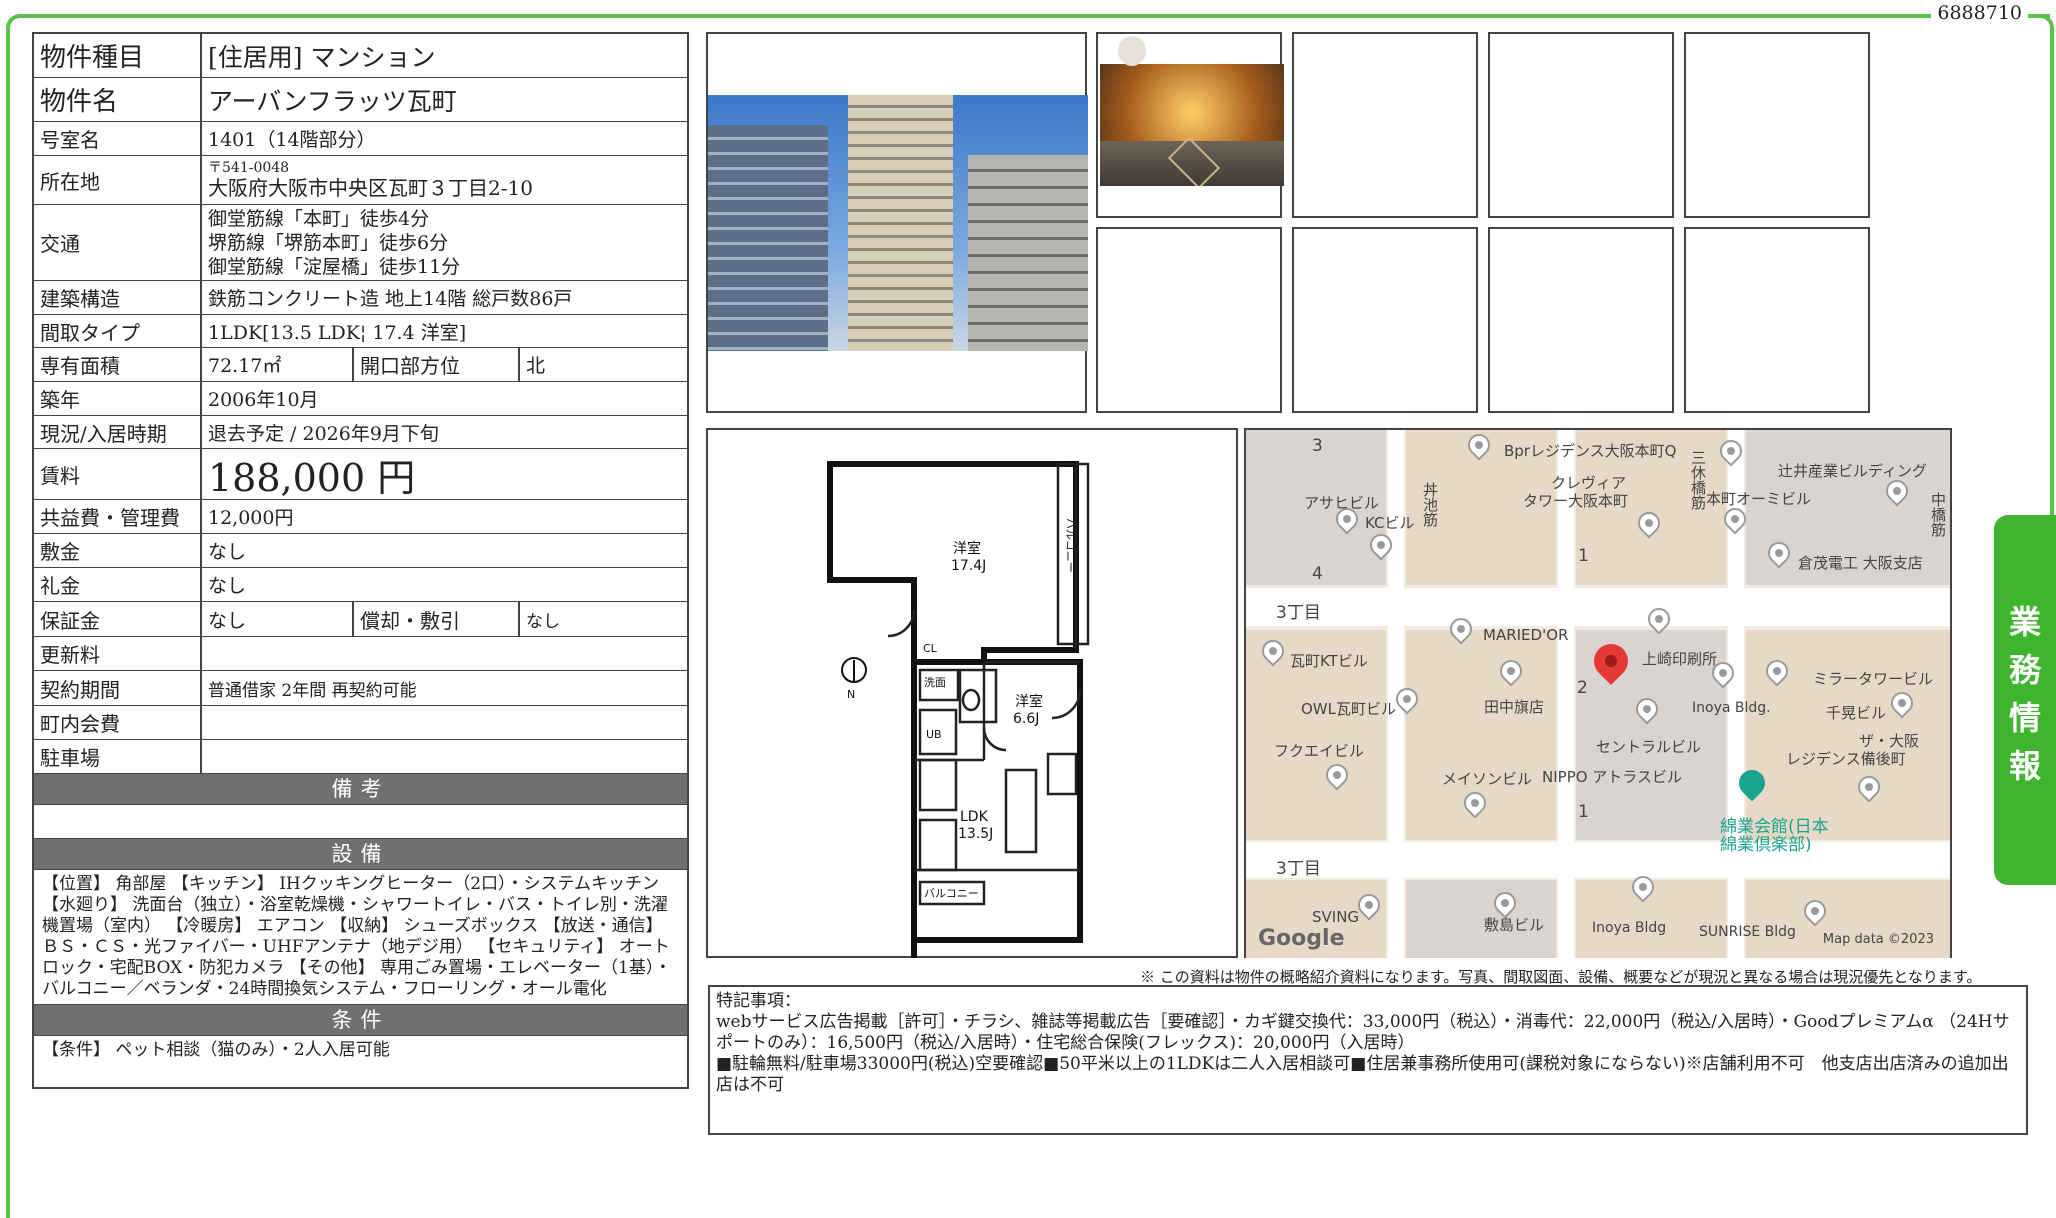 The width and height of the screenshot is (2056, 1218). Describe the element at coordinates (1680, 659) in the screenshot. I see `map-label: 上崎印刷所` at that location.